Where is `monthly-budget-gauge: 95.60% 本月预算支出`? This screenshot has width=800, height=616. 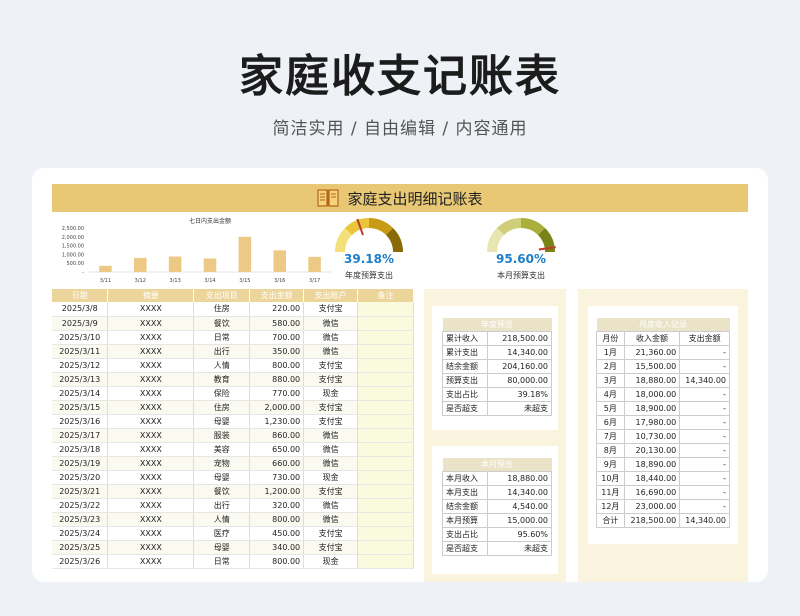 monthly-budget-gauge: 95.60% 本月预算支出 is located at coordinates (521, 250).